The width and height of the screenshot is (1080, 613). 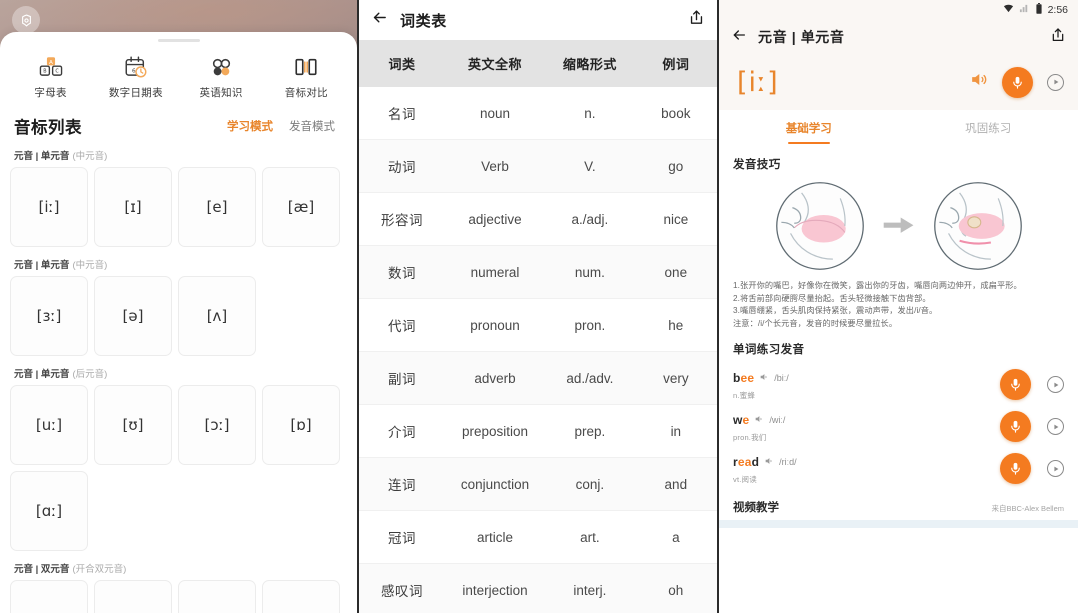 What do you see at coordinates (1057, 10) in the screenshot?
I see `status-clock: 2:56` at bounding box center [1057, 10].